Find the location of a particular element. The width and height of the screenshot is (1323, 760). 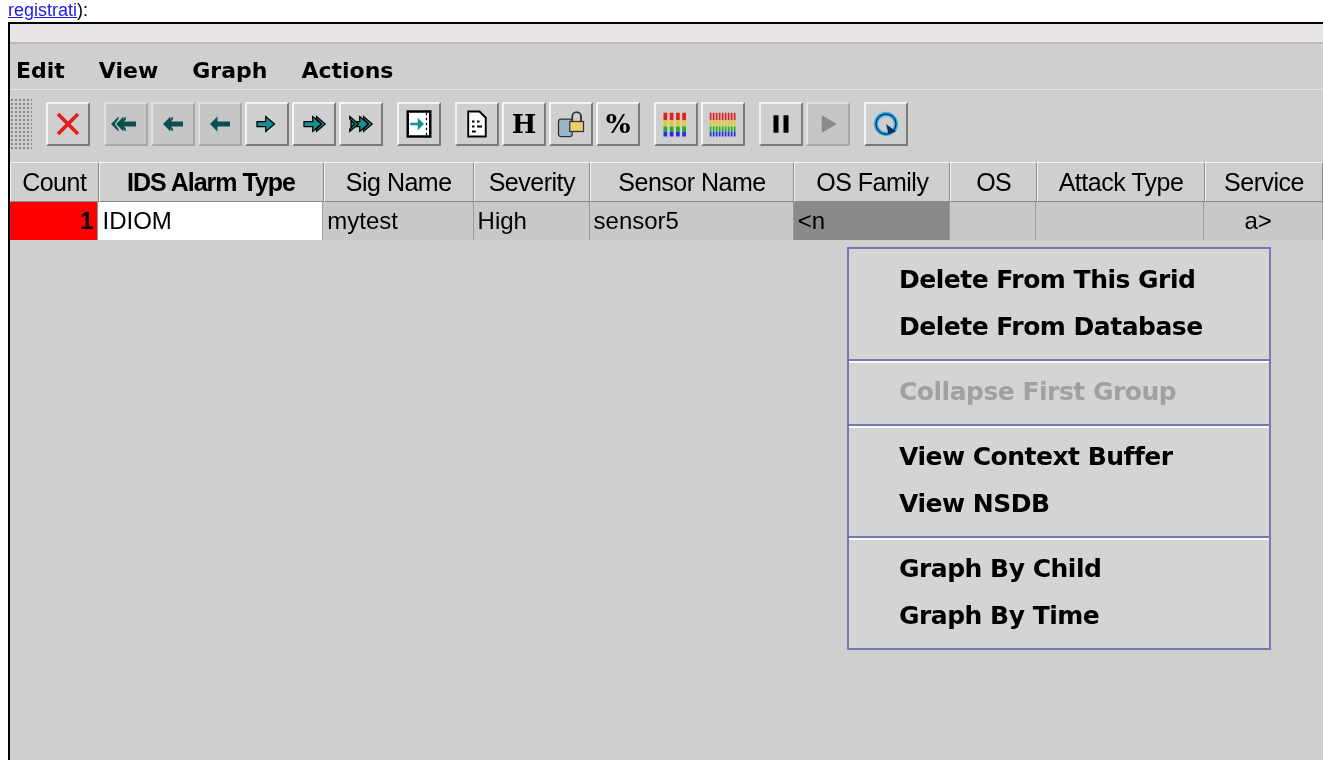

next-button is located at coordinates (267, 124).